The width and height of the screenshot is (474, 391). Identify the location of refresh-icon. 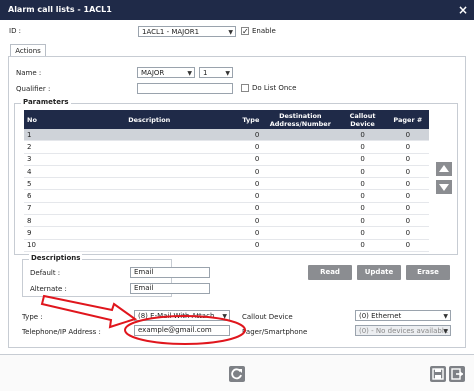
(236, 374).